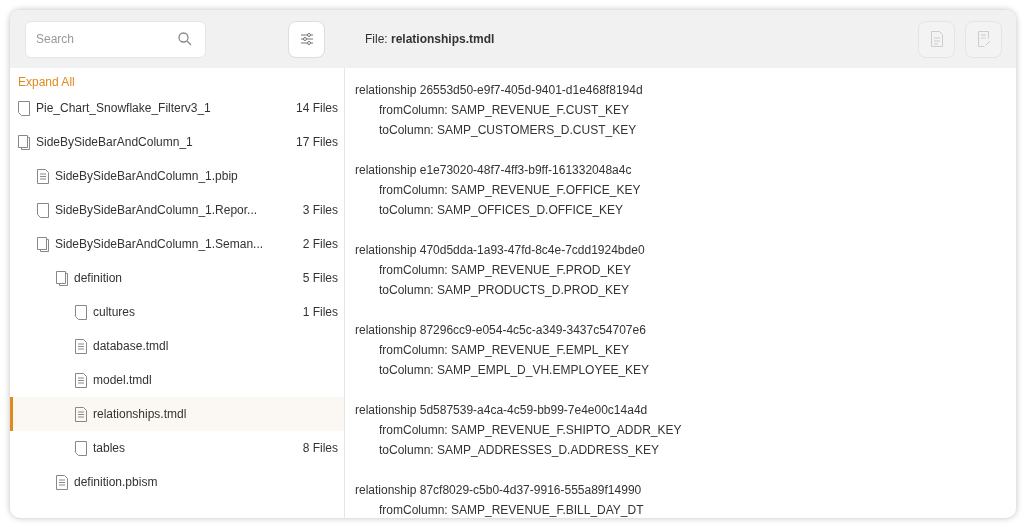  Describe the element at coordinates (140, 414) in the screenshot. I see `item-label: relationships.tmdl` at that location.